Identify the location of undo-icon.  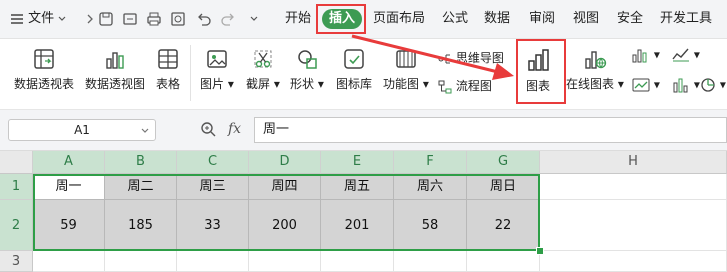
(204, 19).